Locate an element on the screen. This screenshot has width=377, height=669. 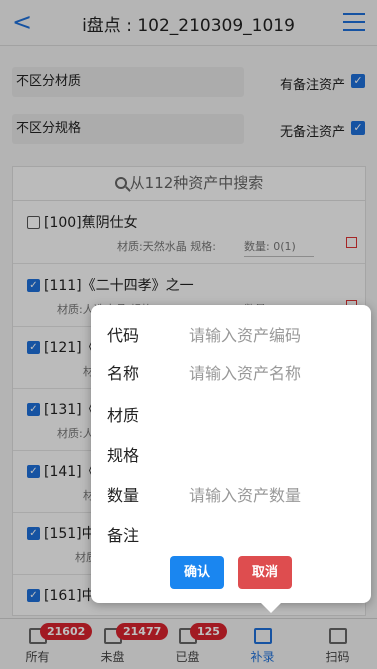
field-name: 名称 请输入资产名称 is located at coordinates (232, 371).